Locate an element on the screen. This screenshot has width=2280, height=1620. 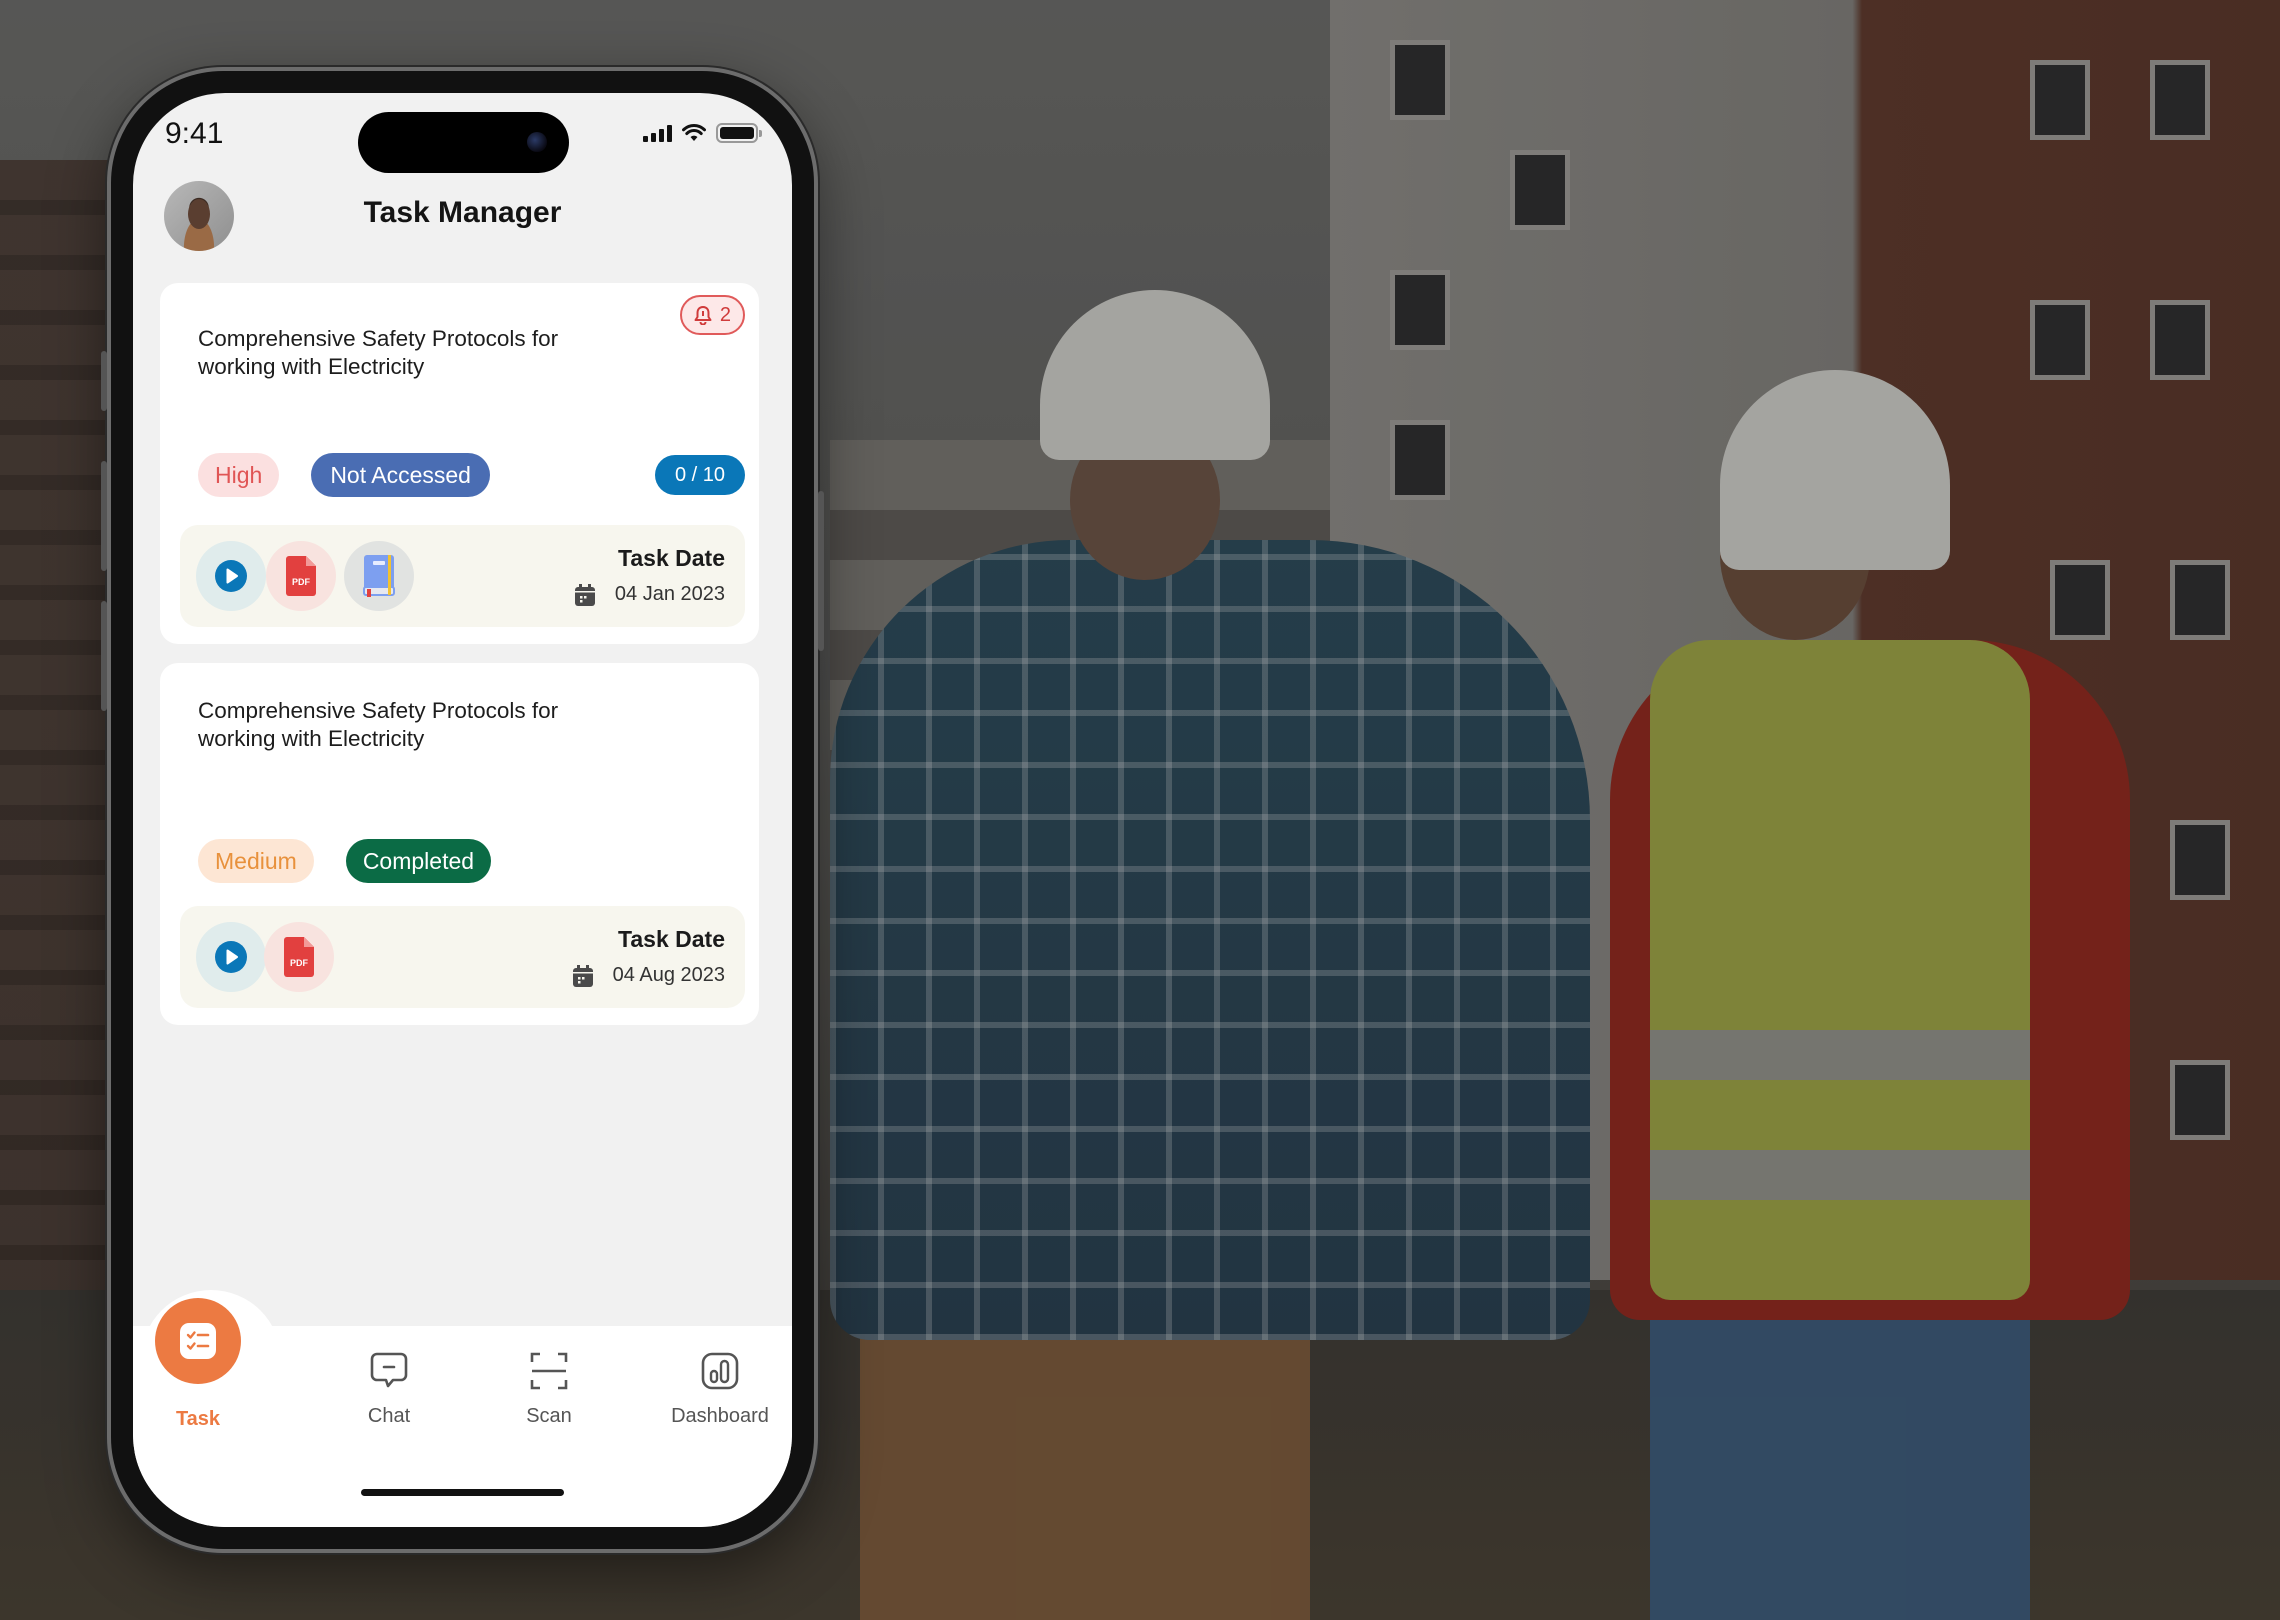
status-badge: Not Accessed is located at coordinates (400, 475).